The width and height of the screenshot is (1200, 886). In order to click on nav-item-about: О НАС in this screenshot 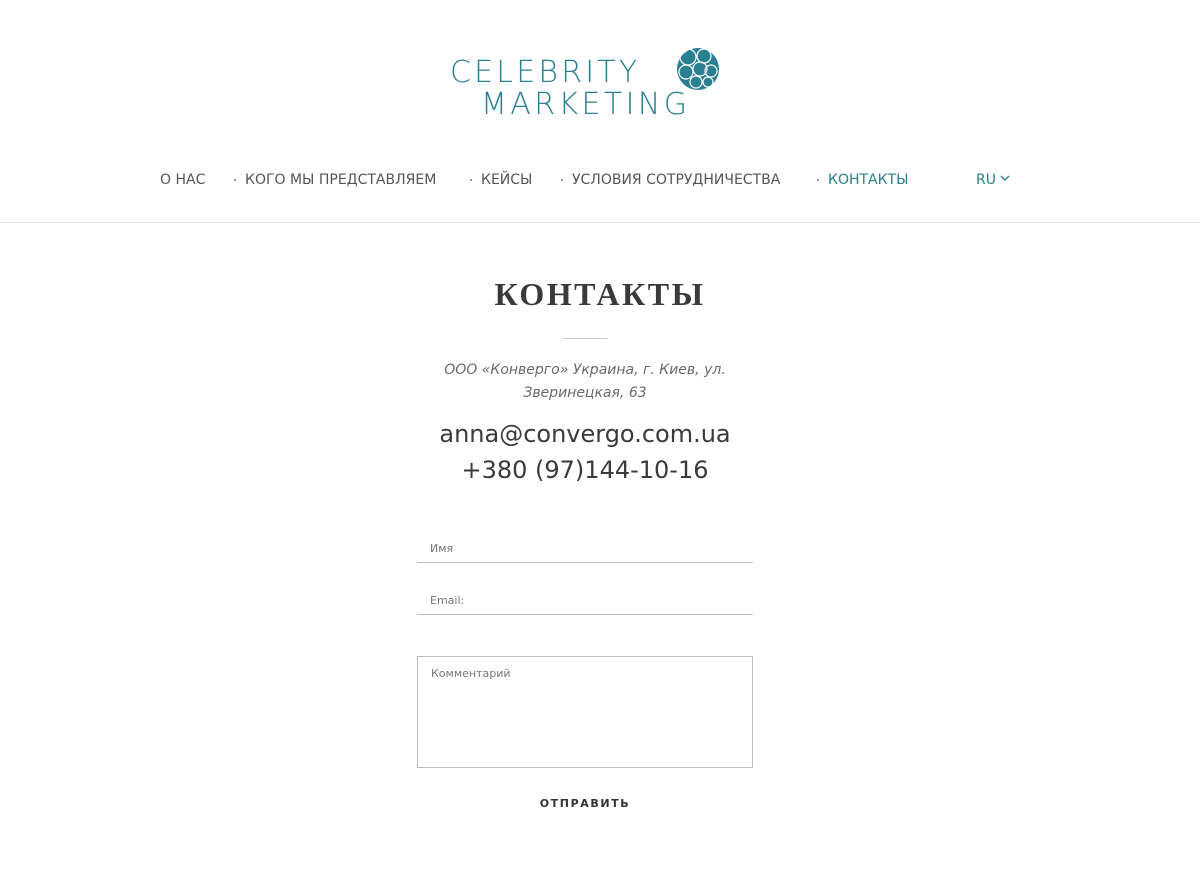, I will do `click(182, 180)`.